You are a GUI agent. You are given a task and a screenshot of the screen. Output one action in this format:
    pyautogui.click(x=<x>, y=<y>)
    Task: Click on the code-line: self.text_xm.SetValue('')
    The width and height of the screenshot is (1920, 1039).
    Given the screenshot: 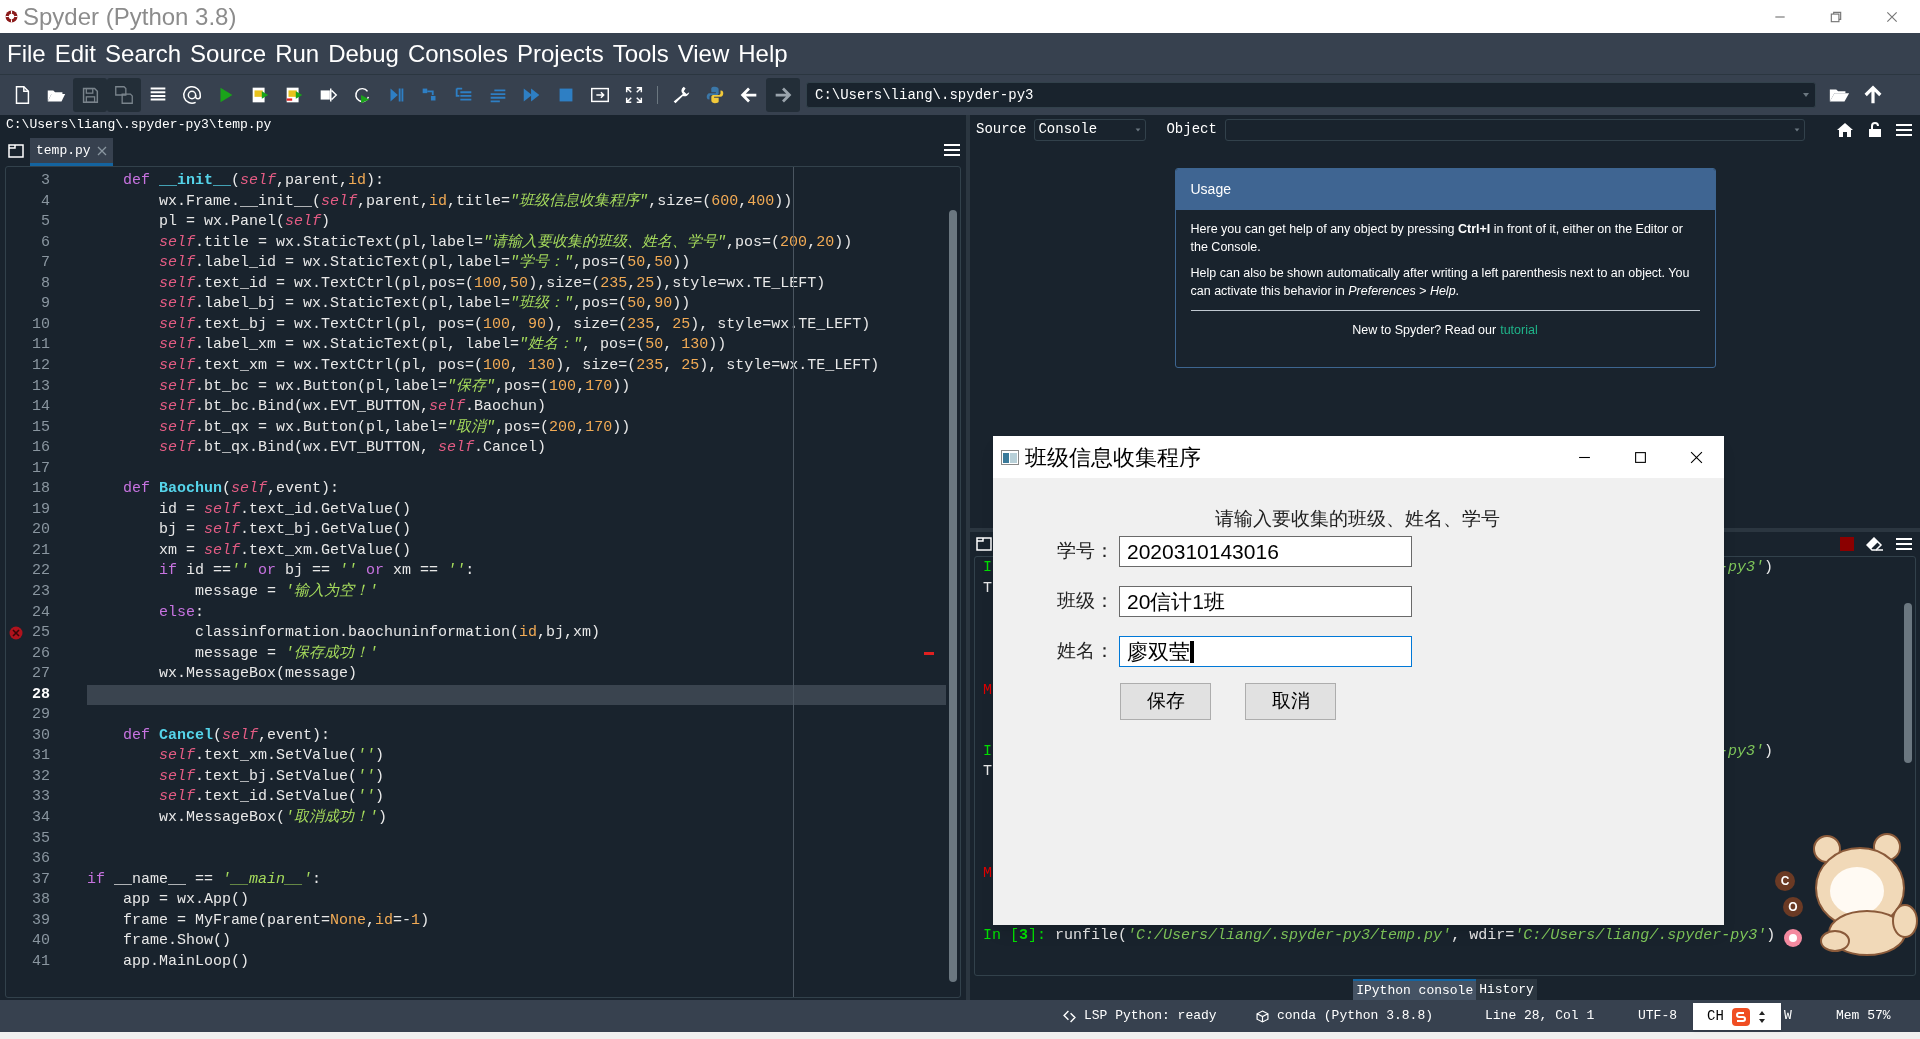 What is the action you would take?
    pyautogui.click(x=271, y=756)
    